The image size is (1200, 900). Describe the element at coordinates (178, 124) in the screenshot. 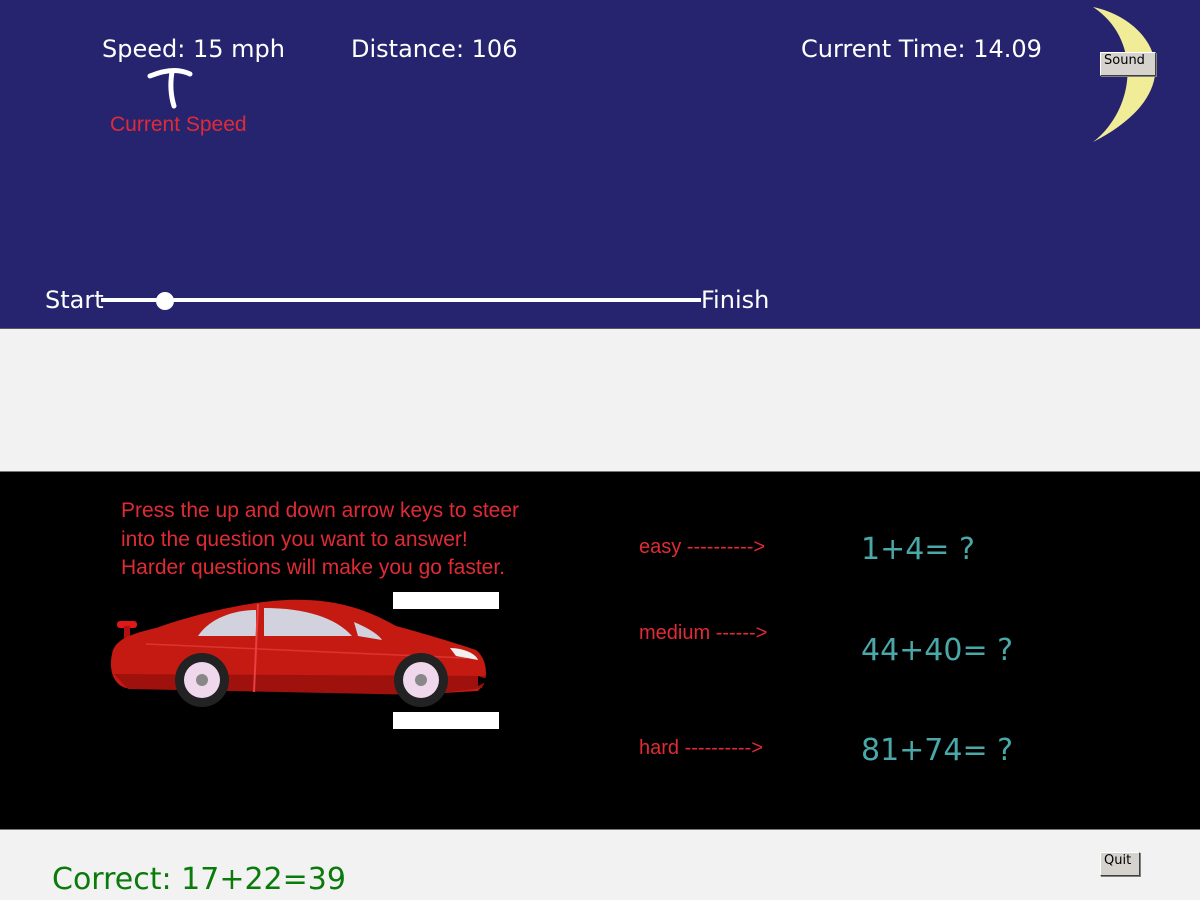

I see `current-speed-annotation: Current Speed` at that location.